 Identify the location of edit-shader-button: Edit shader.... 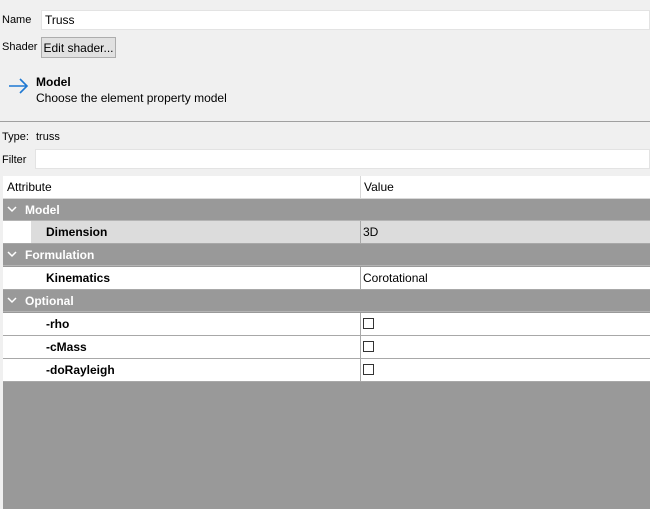
(78, 47).